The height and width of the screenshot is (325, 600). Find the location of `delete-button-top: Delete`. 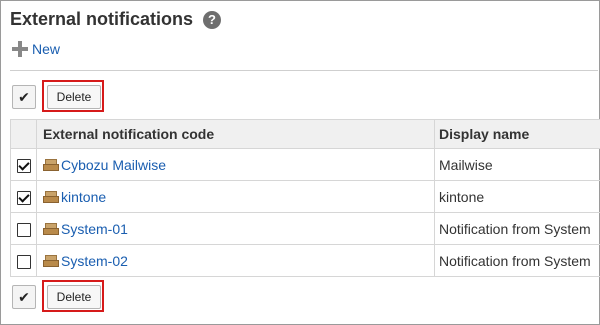

delete-button-top: Delete is located at coordinates (74, 97).